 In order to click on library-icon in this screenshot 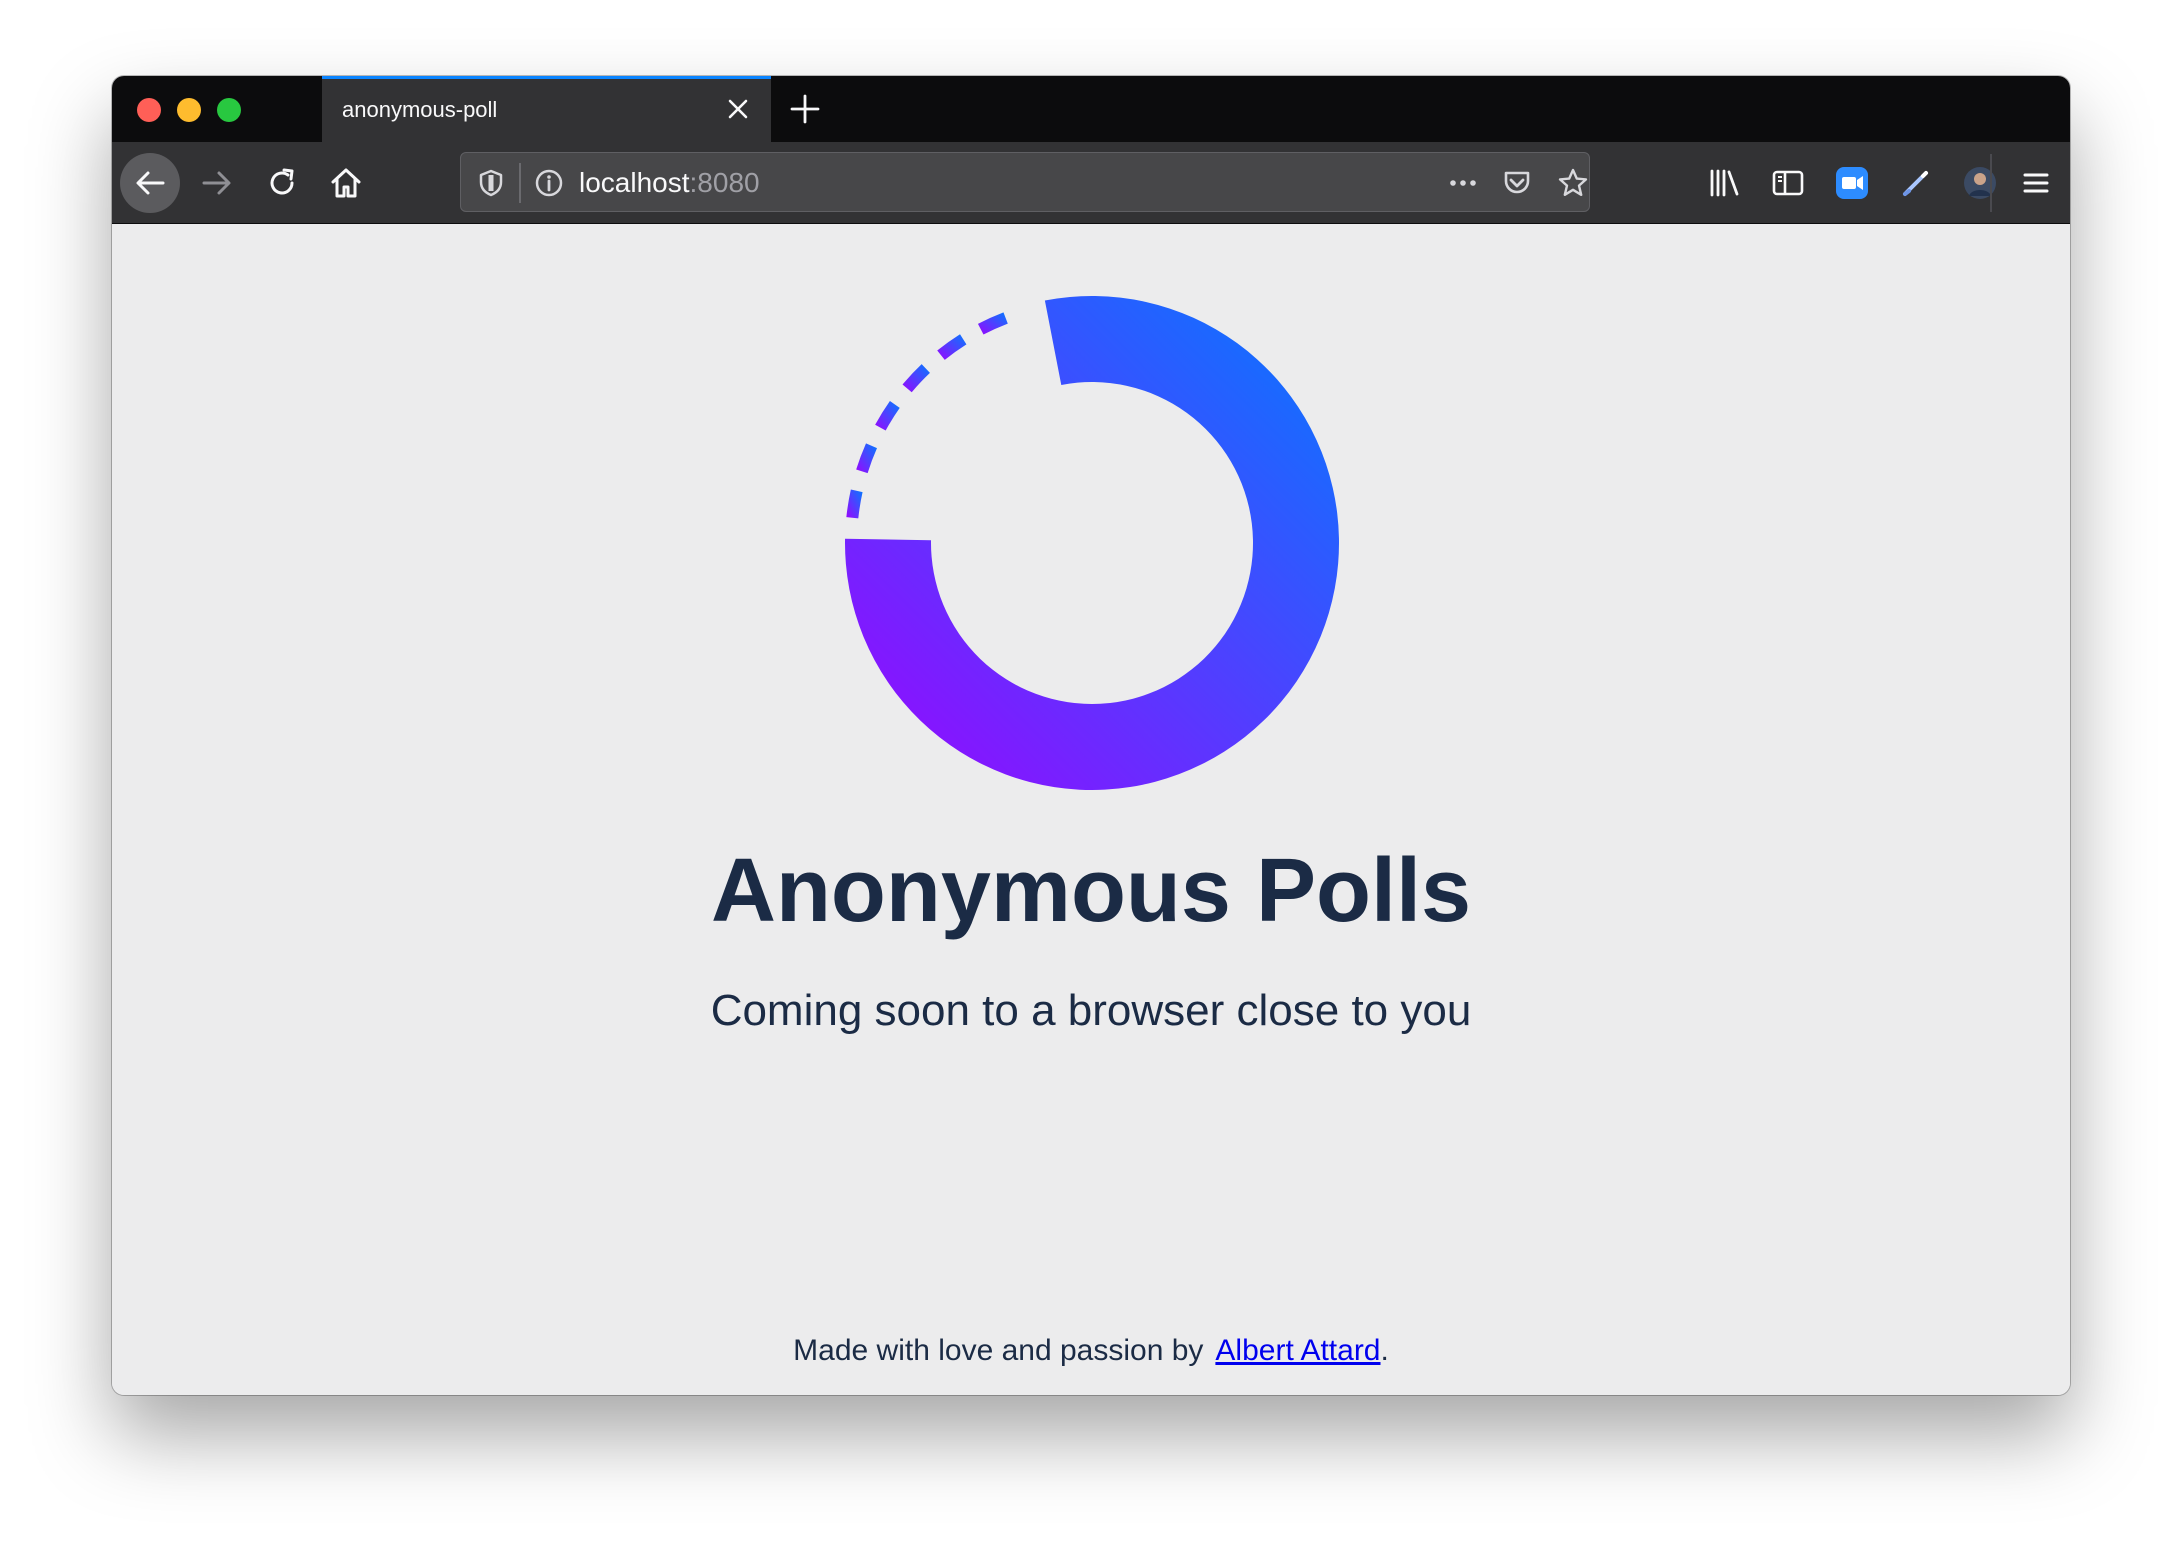, I will do `click(1724, 183)`.